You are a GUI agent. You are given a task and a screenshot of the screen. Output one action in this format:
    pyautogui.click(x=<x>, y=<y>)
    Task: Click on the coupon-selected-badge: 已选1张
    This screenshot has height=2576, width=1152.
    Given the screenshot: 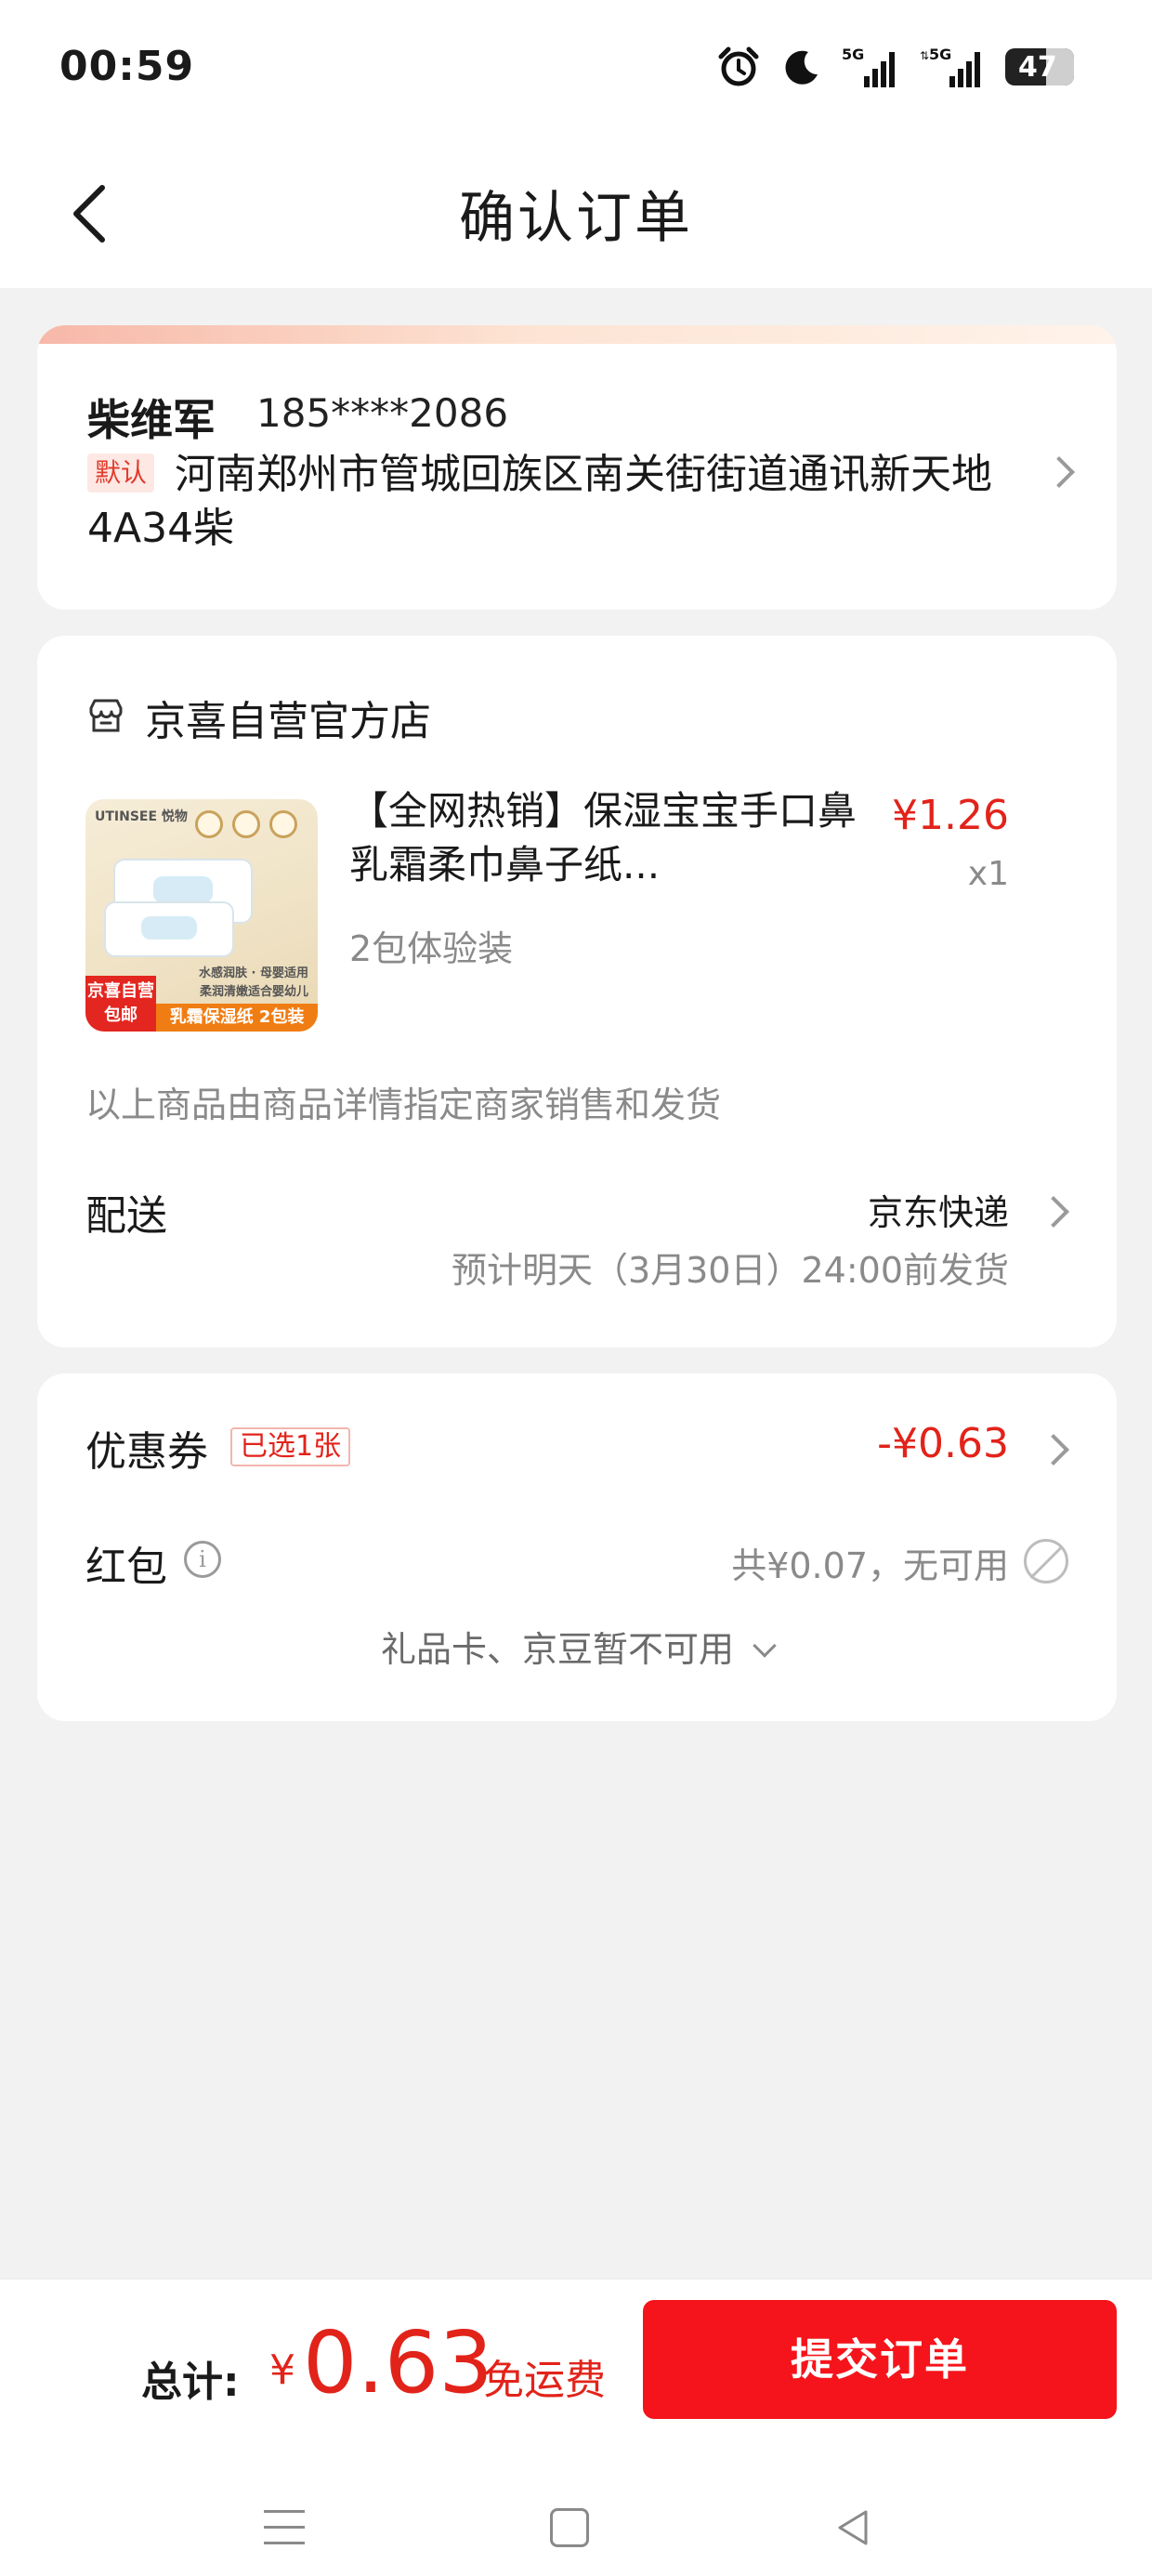 What is the action you would take?
    pyautogui.click(x=290, y=1446)
    